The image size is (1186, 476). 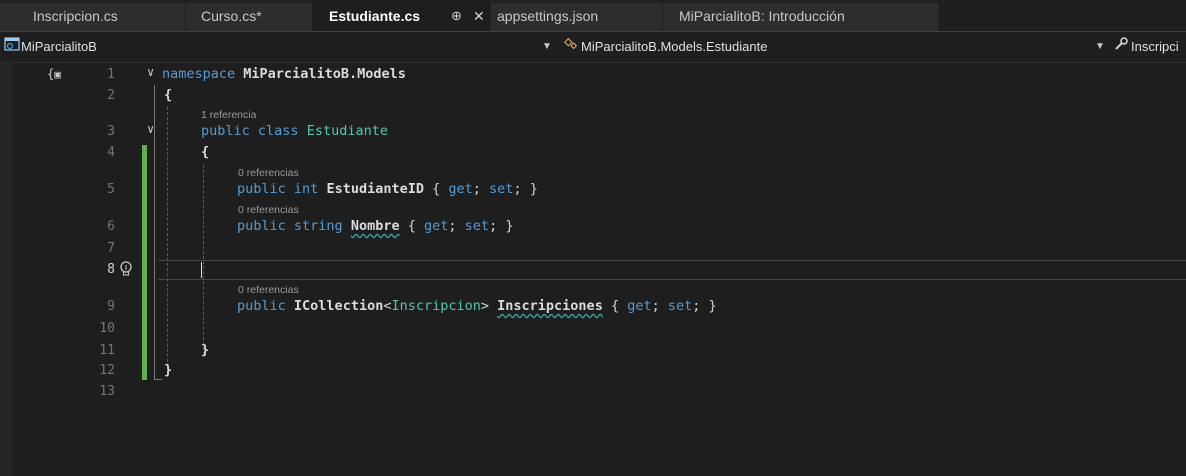 I want to click on keyword: int, so click(x=306, y=189).